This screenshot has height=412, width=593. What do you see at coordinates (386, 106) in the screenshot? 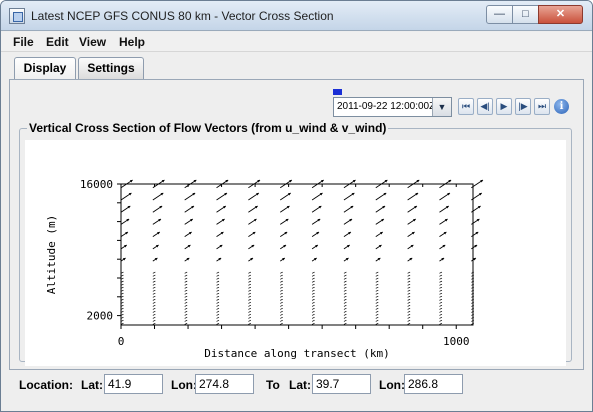
I see `time-select-value: 2011-09-22 12:00:00Z` at bounding box center [386, 106].